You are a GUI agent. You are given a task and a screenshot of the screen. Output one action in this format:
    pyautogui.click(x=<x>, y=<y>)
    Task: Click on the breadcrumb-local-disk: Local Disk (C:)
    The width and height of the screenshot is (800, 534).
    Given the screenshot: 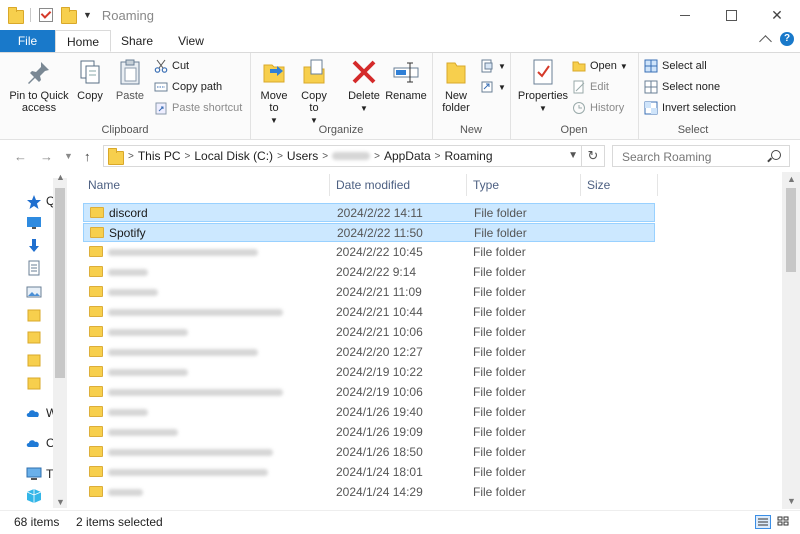 What is the action you would take?
    pyautogui.click(x=233, y=156)
    